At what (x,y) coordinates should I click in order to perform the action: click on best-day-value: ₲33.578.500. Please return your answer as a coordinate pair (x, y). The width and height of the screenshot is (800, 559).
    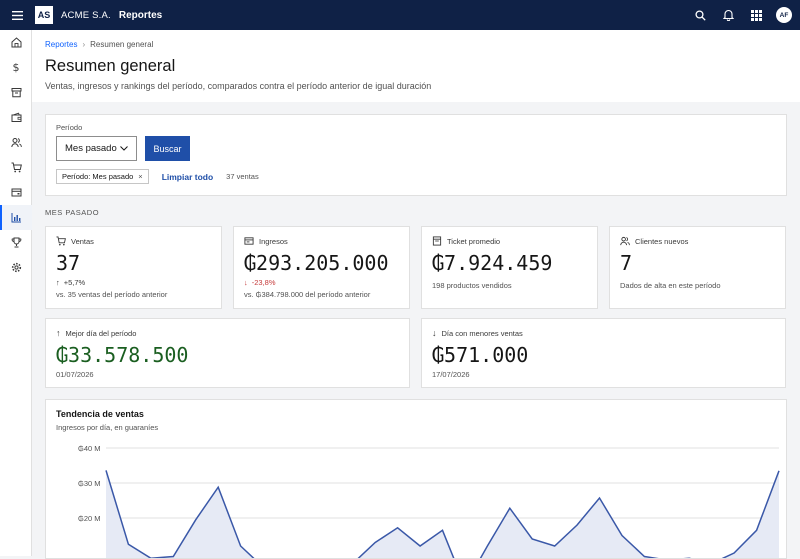
    Looking at the image, I should click on (227, 355).